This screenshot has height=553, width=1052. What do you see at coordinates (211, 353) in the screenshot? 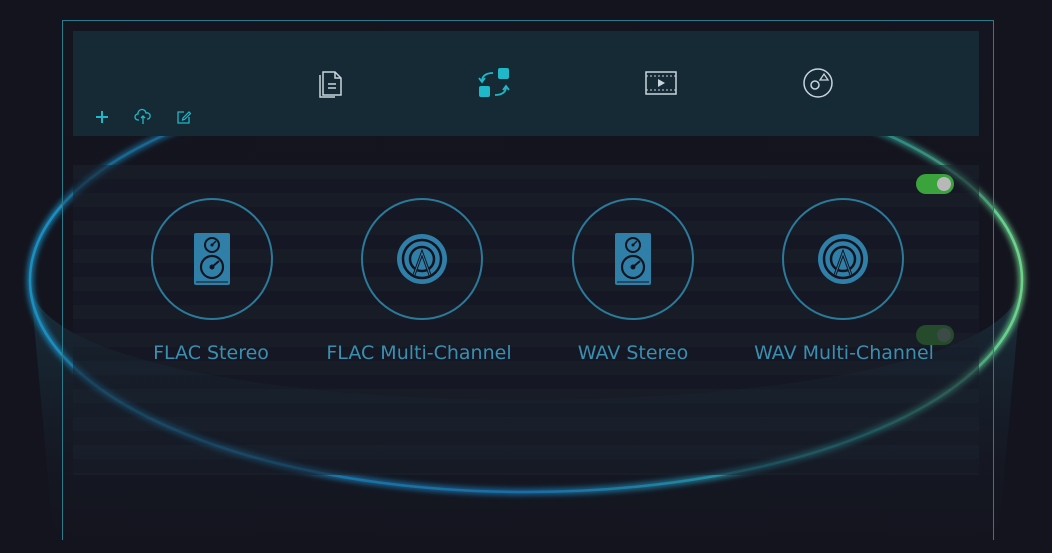
I see `format-label: FLAC Stereo` at bounding box center [211, 353].